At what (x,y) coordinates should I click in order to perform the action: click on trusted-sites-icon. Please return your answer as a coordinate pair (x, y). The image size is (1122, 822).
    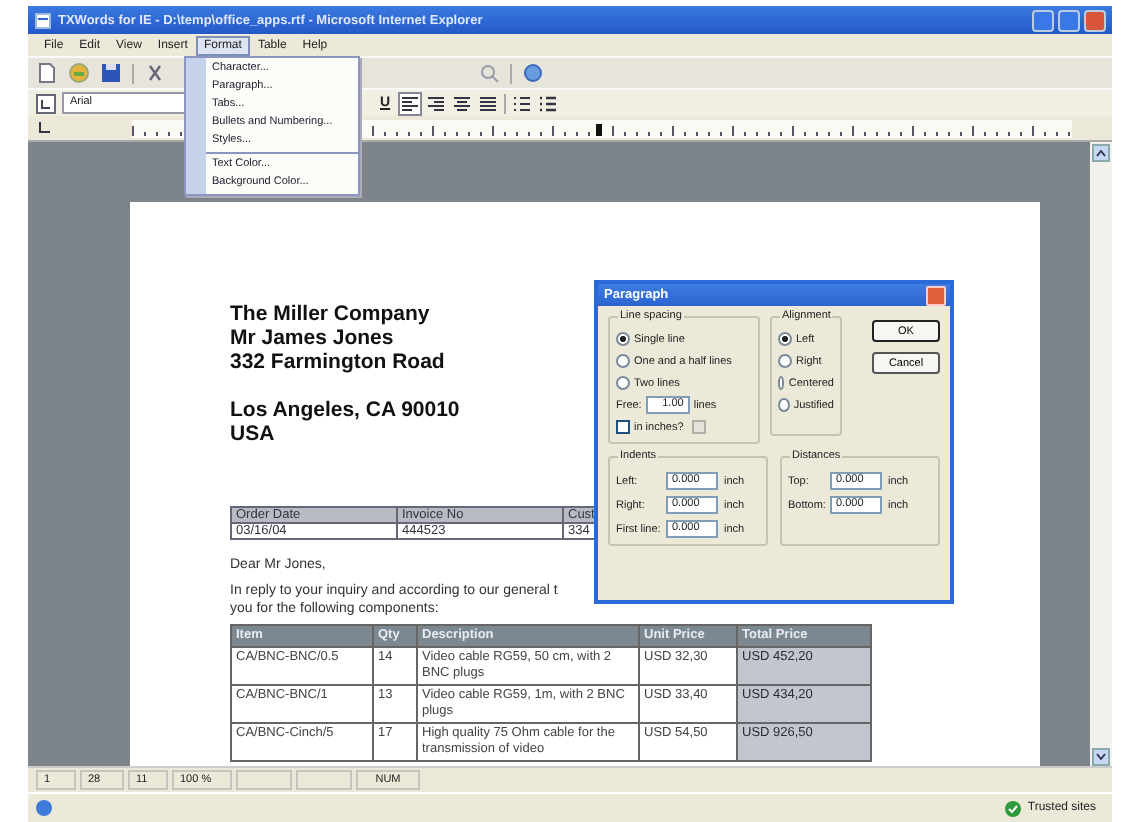
    Looking at the image, I should click on (1012, 808).